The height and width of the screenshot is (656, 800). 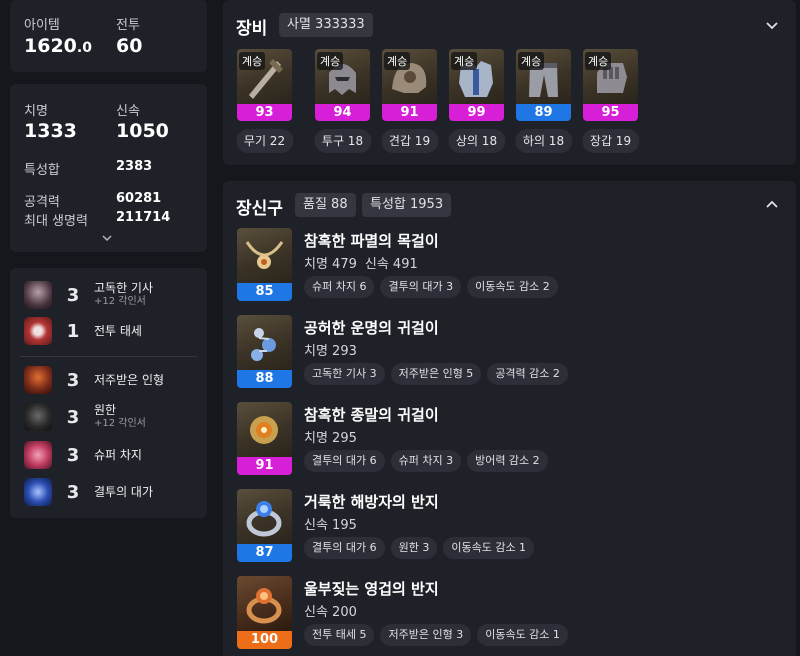 What do you see at coordinates (129, 379) in the screenshot?
I see `engraving-name: 저주받은 인형` at bounding box center [129, 379].